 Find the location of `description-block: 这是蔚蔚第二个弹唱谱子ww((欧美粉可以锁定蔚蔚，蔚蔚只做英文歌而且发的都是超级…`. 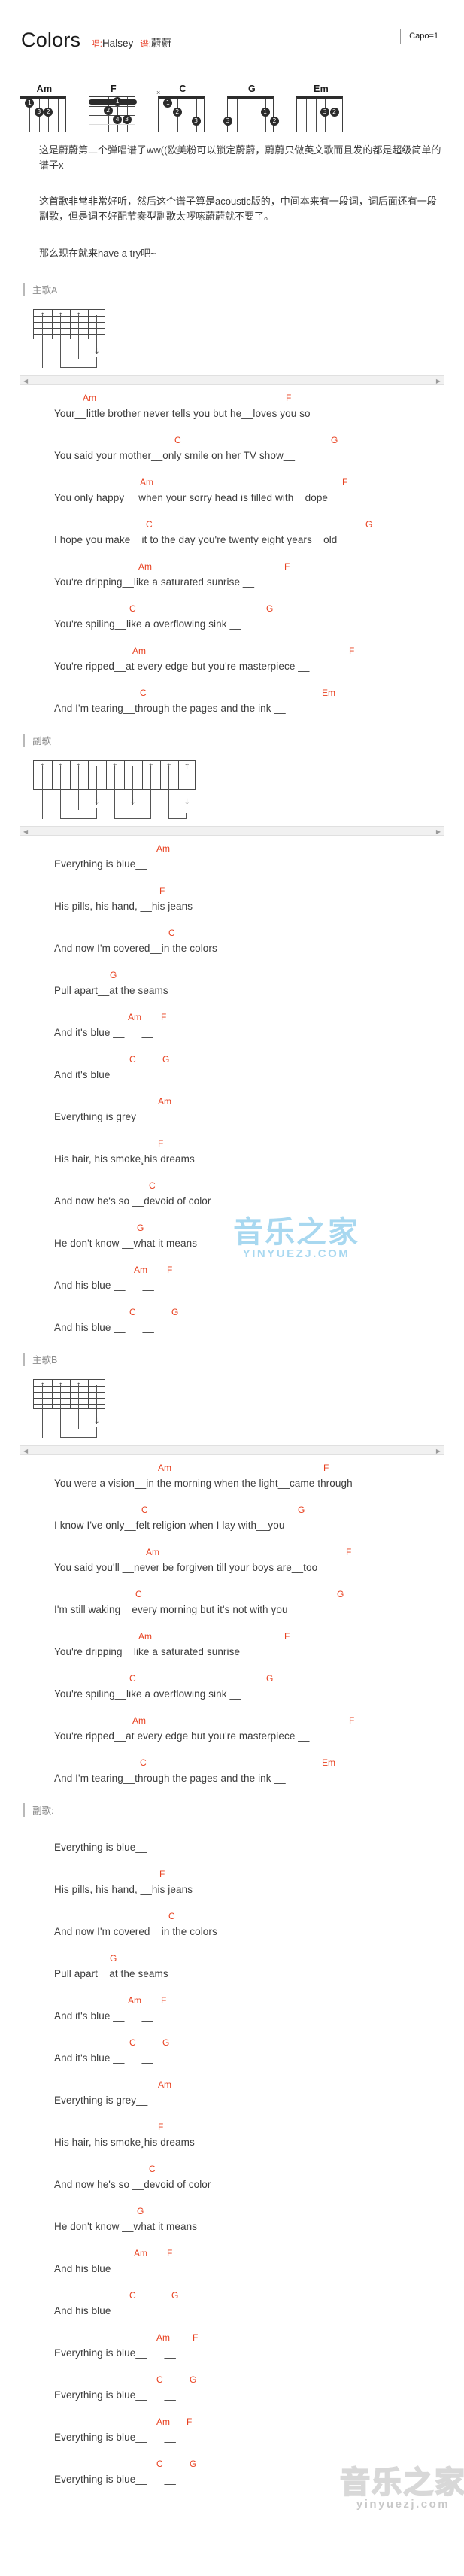

description-block: 这是蔚蔚第二个弹唱谱子ww((欧美粉可以锁定蔚蔚，蔚蔚只做英文歌而且发的都是超级… is located at coordinates (232, 197).